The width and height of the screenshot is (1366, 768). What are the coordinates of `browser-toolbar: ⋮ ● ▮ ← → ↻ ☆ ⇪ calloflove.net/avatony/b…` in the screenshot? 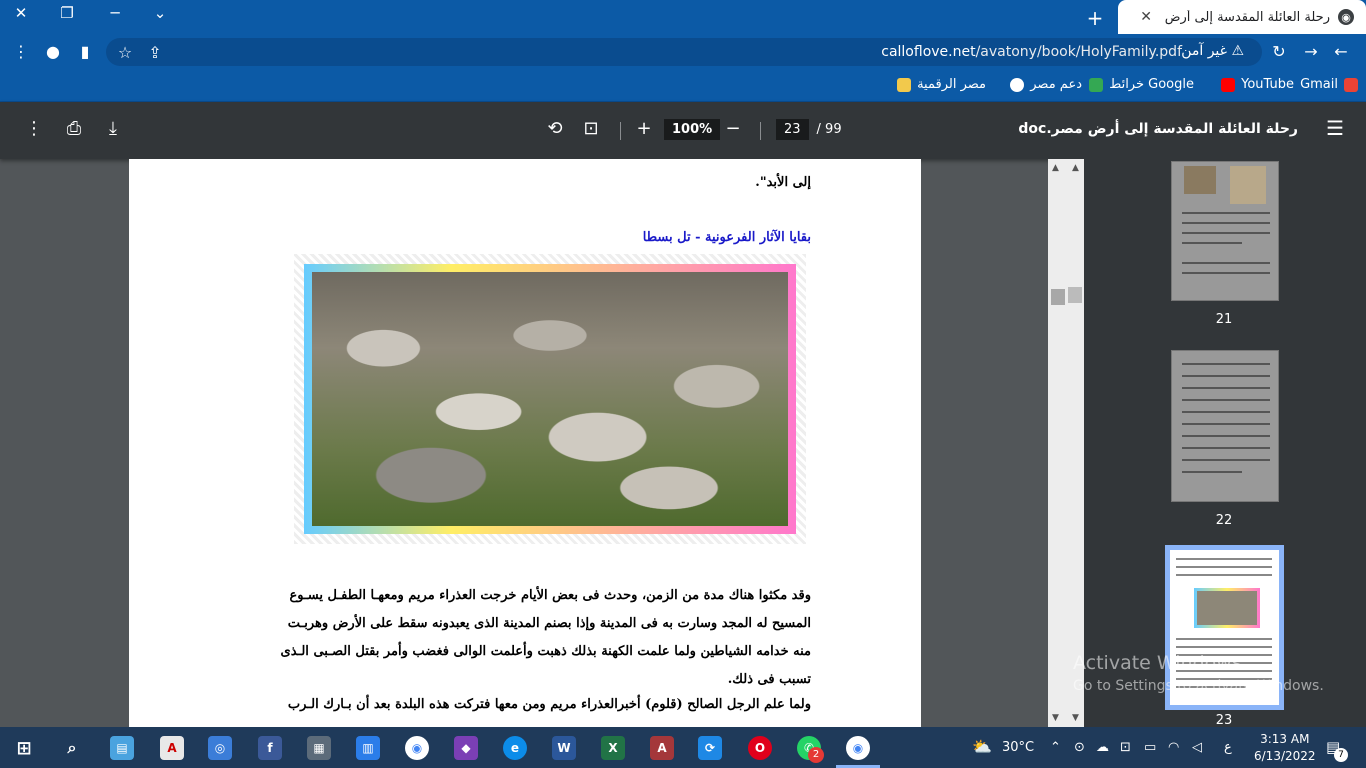 It's located at (683, 52).